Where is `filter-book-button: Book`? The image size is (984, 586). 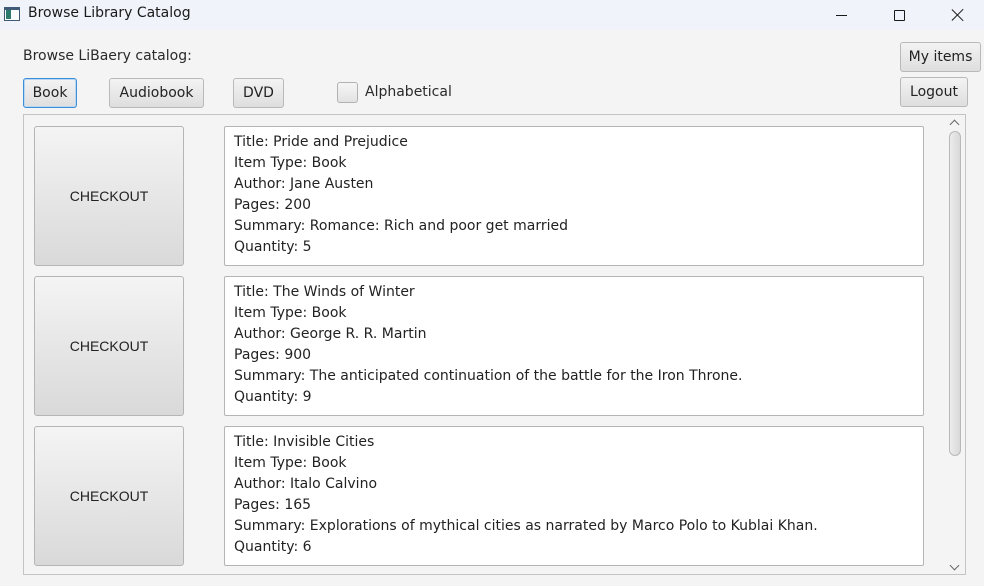 filter-book-button: Book is located at coordinates (50, 93).